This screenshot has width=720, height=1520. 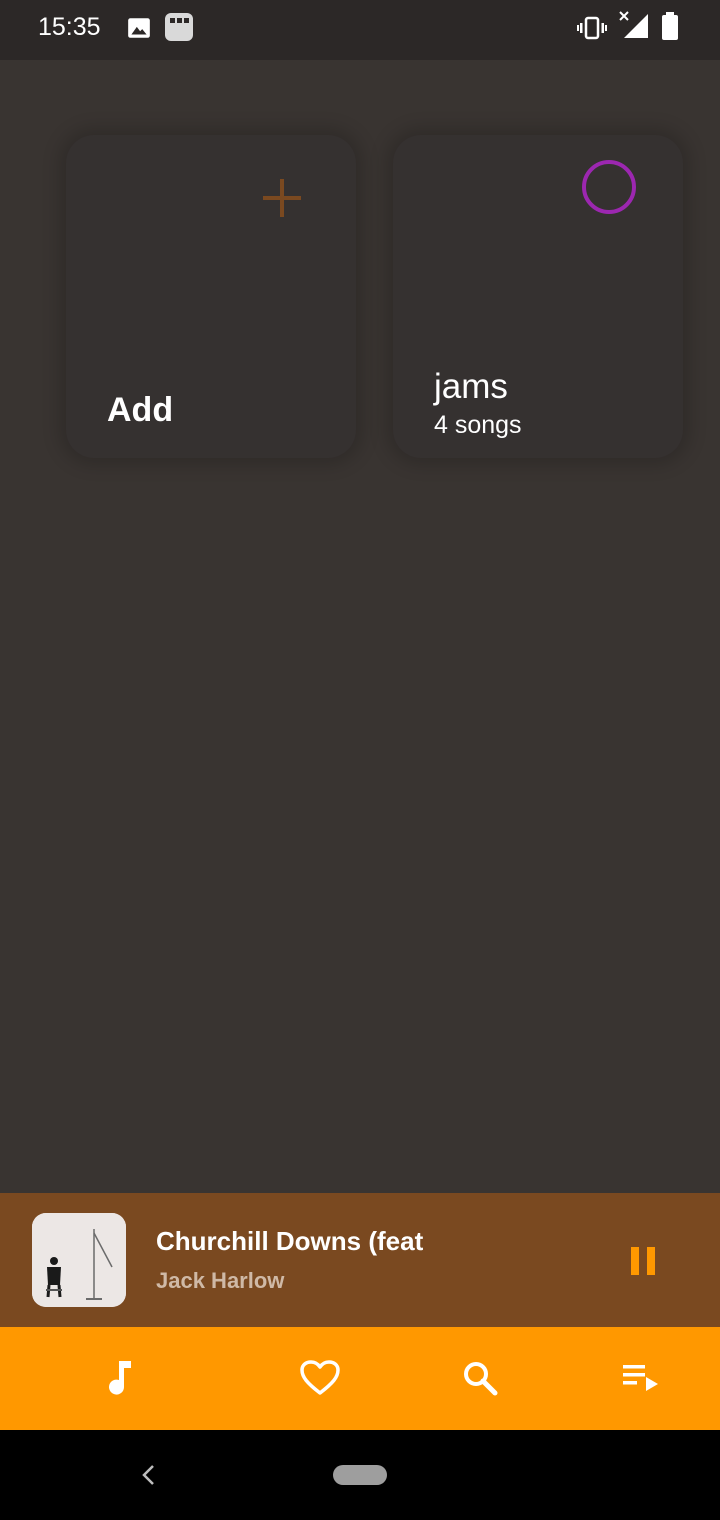 I want to click on music-note-icon, so click(x=120, y=1378).